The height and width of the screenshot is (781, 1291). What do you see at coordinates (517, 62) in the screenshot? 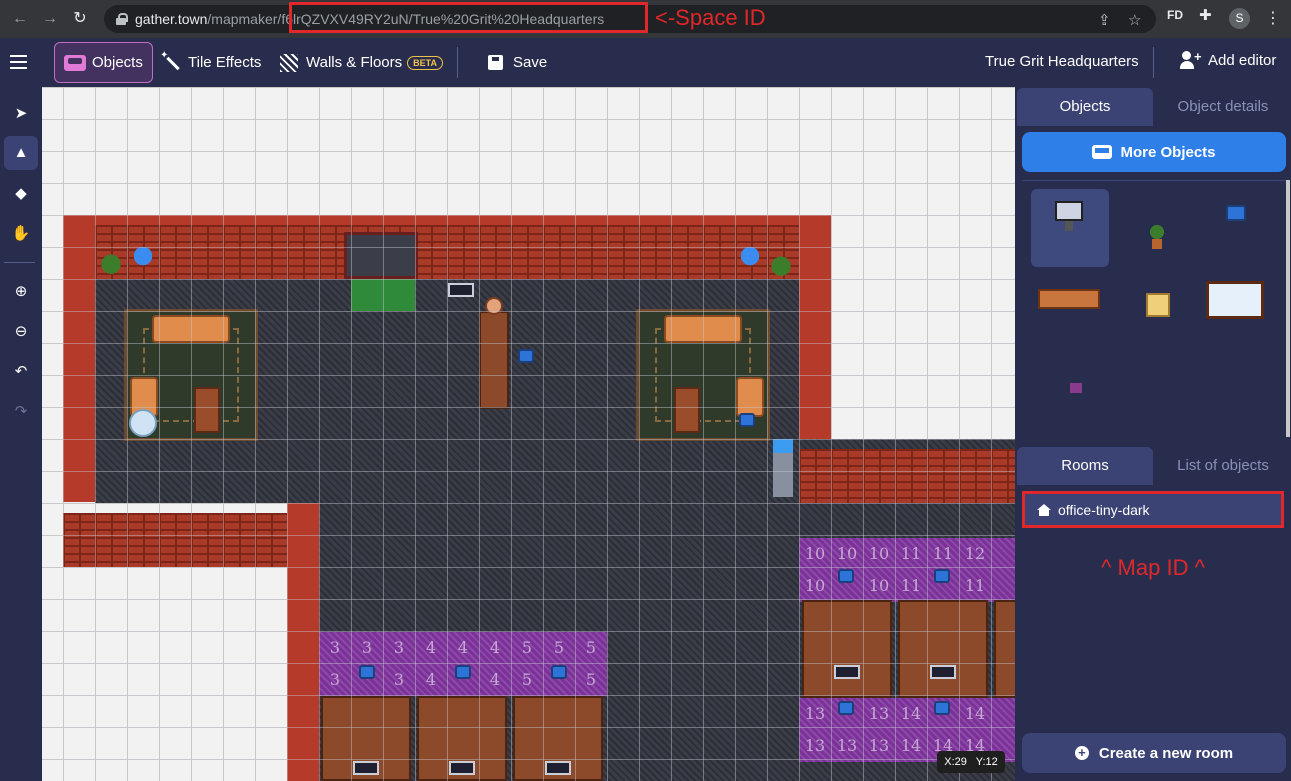
I see `save-button: Save` at bounding box center [517, 62].